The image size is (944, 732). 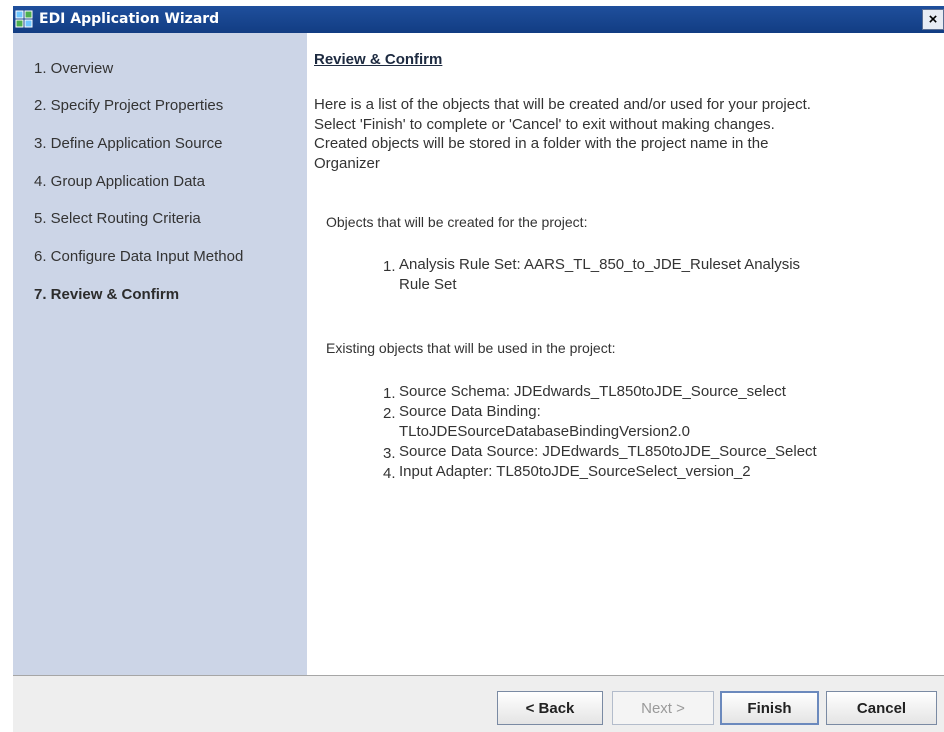 I want to click on created-item-text: Rule Set, so click(x=428, y=284).